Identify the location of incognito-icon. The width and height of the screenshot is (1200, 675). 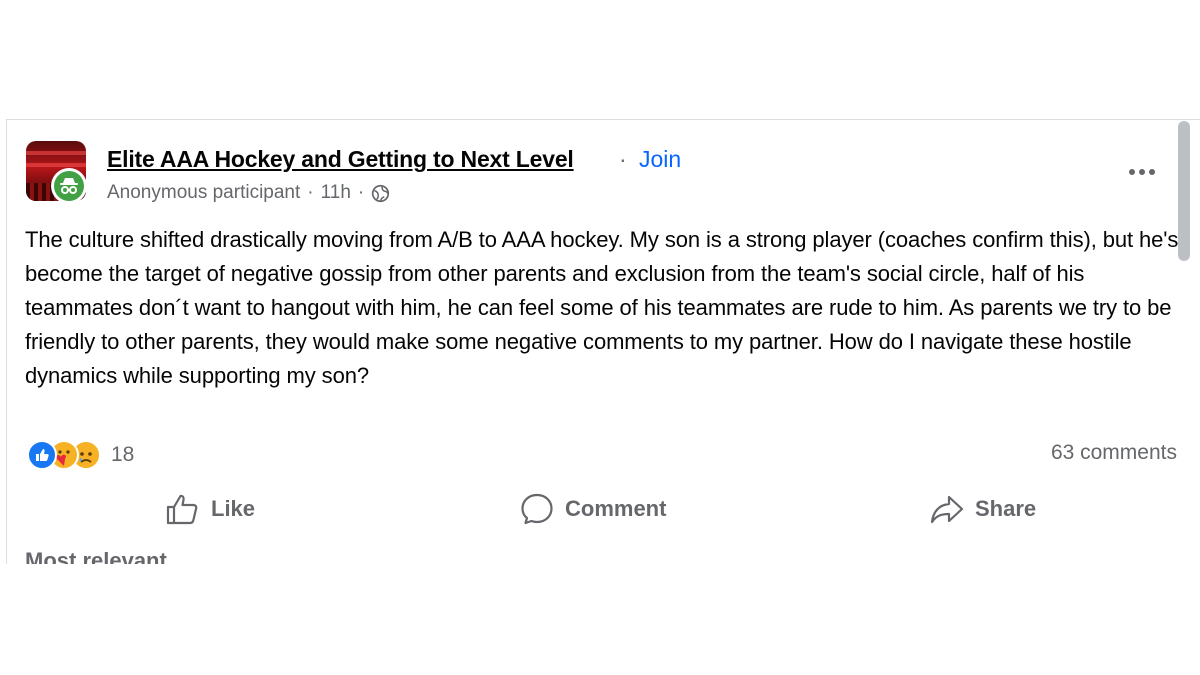
(69, 186).